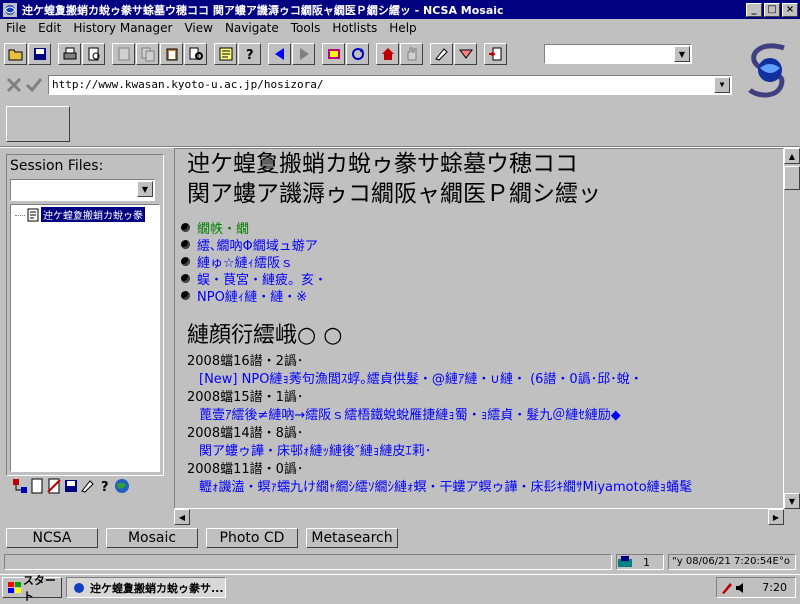 This screenshot has height=604, width=800. What do you see at coordinates (245, 397) in the screenshot?
I see `news-date: 2008蟷15譛・1譌･` at bounding box center [245, 397].